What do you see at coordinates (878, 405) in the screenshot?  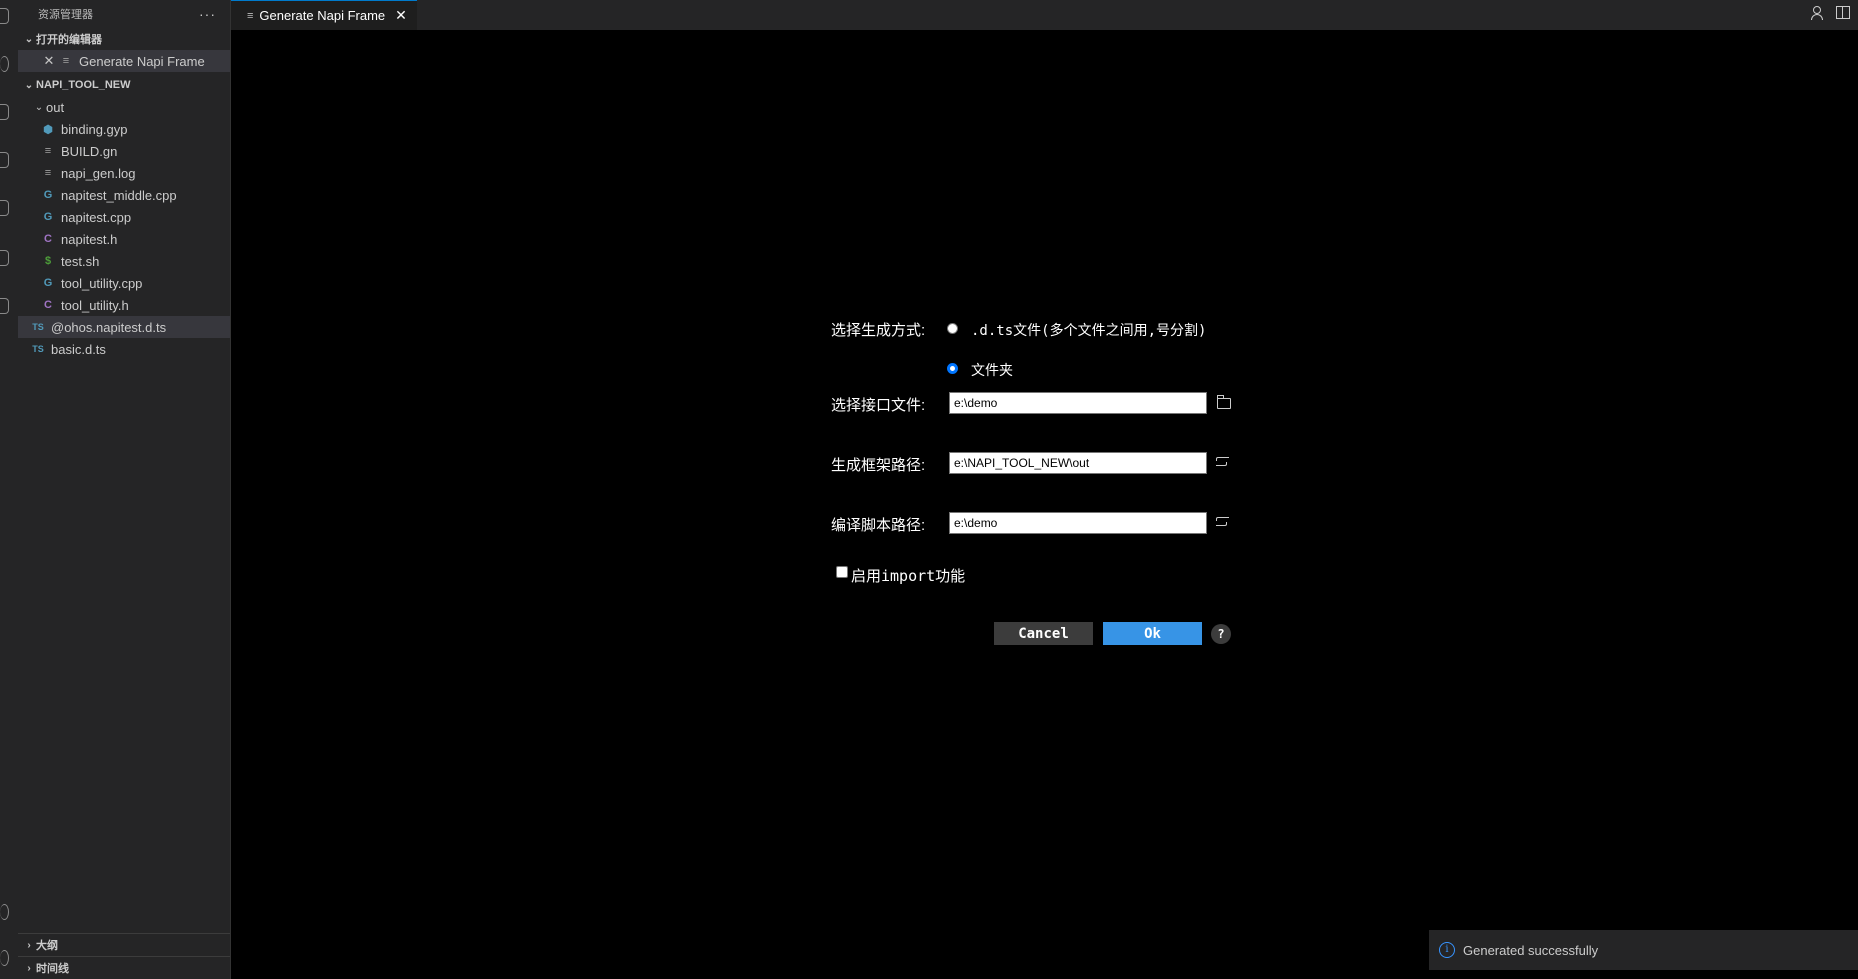 I see `interface-file-label: 选择接口文件:` at bounding box center [878, 405].